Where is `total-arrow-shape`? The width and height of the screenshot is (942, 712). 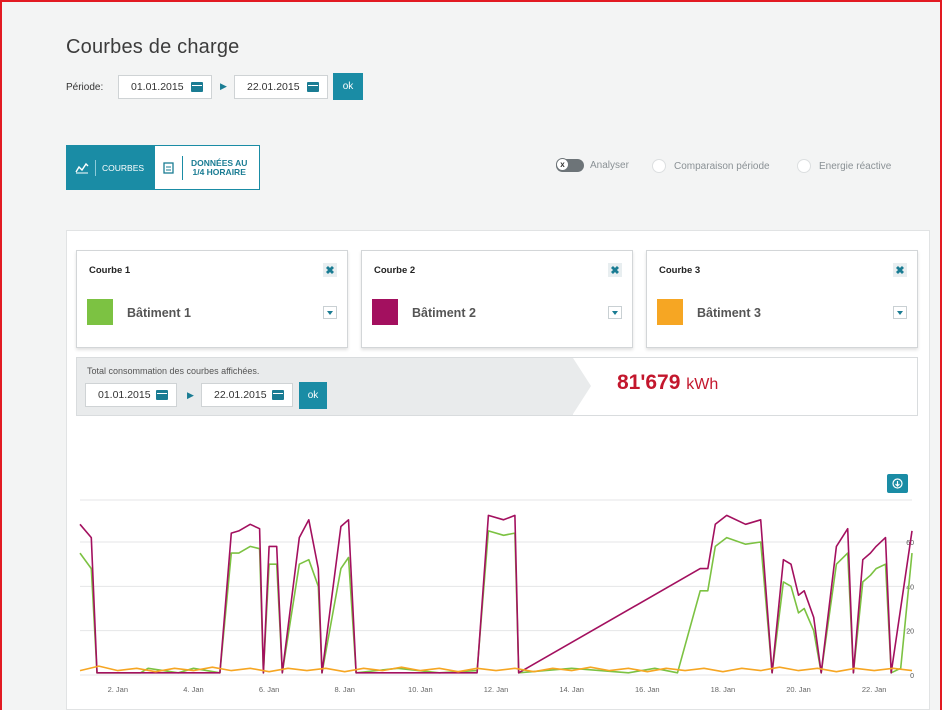 total-arrow-shape is located at coordinates (582, 386).